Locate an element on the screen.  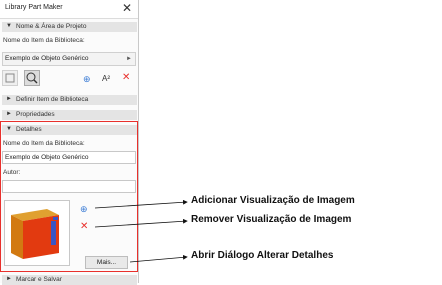
arrow-open-details is located at coordinates (158, 258).